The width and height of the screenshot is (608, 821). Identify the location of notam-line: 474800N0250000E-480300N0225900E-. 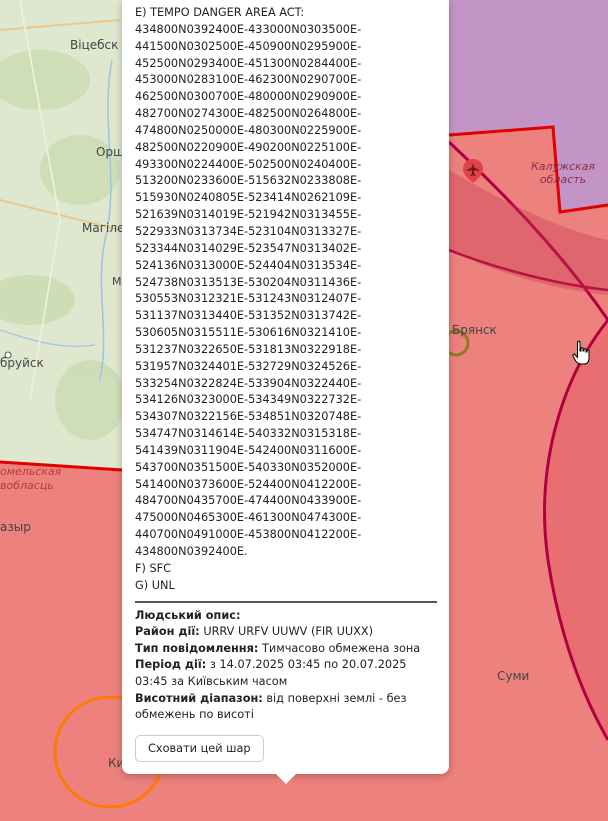
(248, 130).